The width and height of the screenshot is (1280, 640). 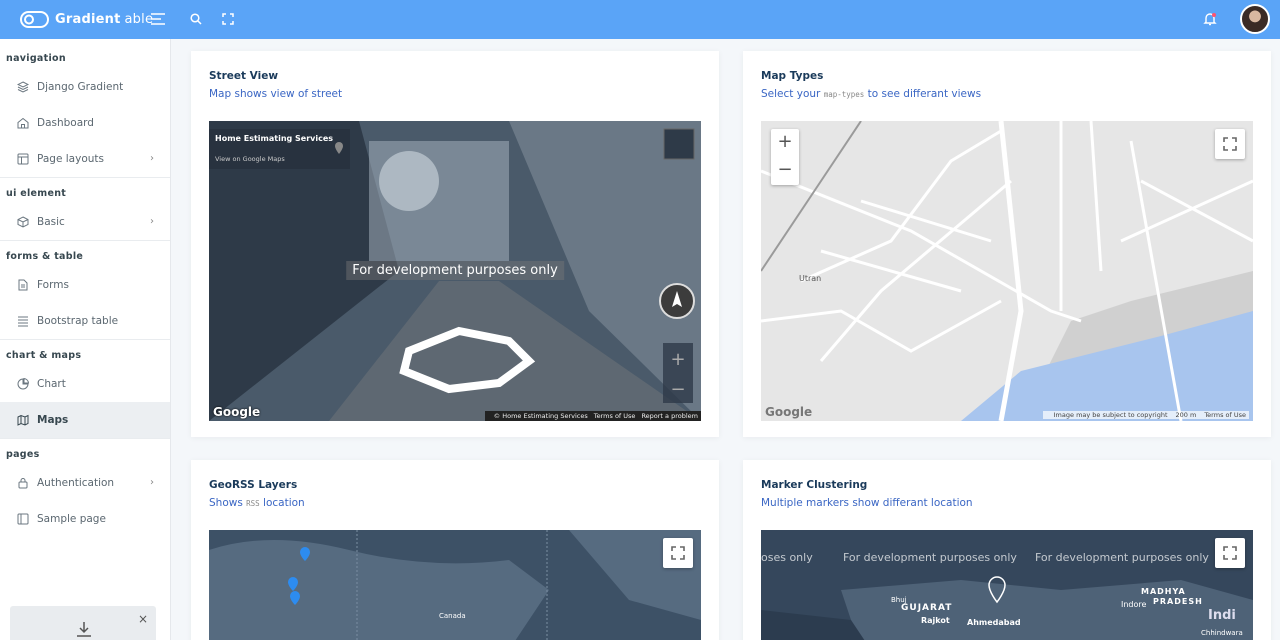 I want to click on lock-icon, so click(x=22, y=483).